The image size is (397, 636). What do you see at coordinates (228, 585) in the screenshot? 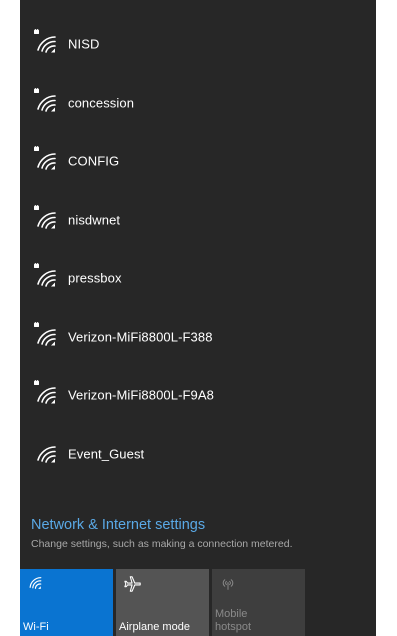
I see `hotspot-icon` at bounding box center [228, 585].